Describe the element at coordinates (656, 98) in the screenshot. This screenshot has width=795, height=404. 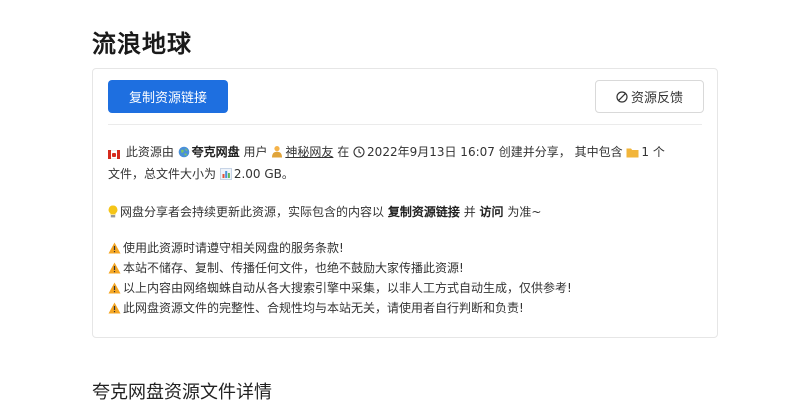
I see `feedback-label: 资源反馈` at that location.